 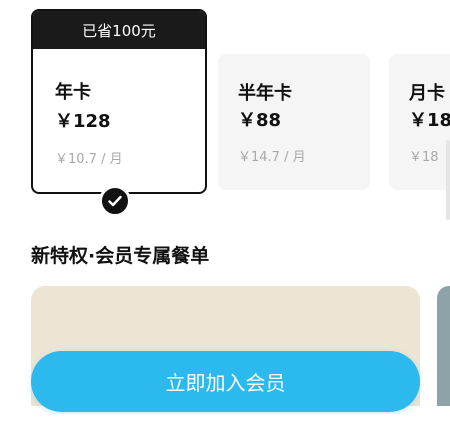 I want to click on plan-card-monthly: 月卡 ￥18 ￥18, so click(x=419, y=122).